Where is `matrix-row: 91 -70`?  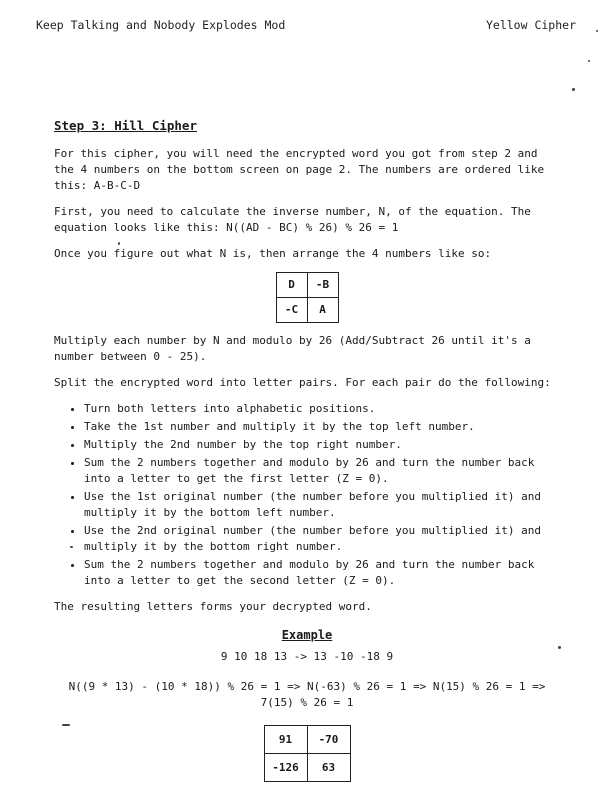 matrix-row: 91 -70 is located at coordinates (307, 739).